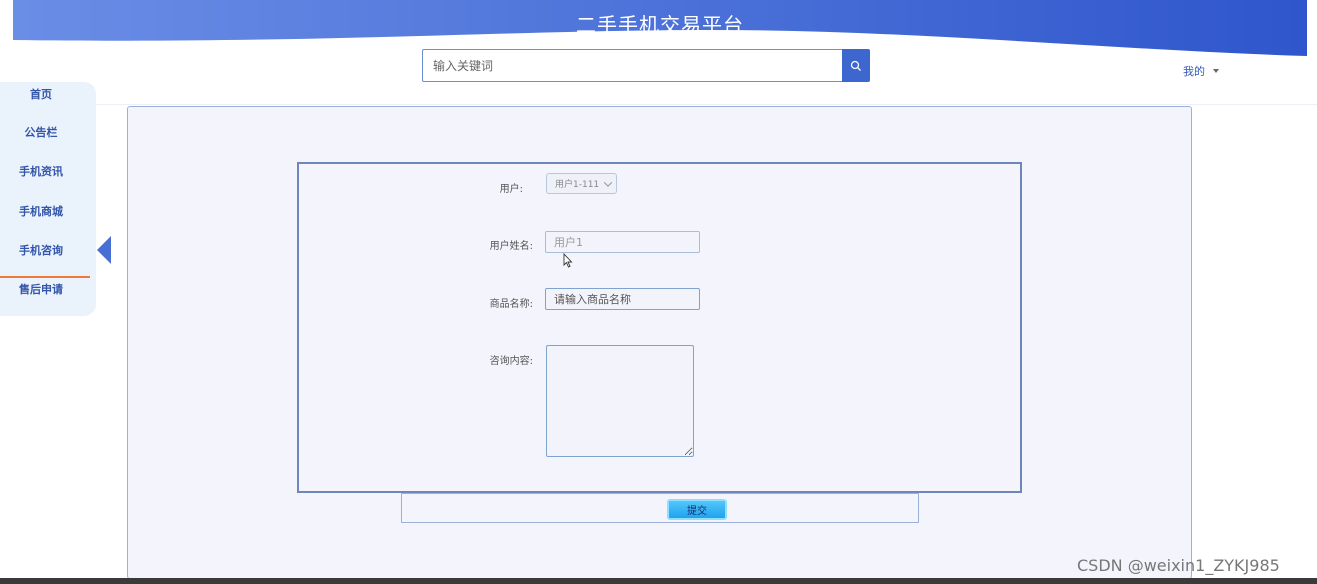 The width and height of the screenshot is (1317, 584). What do you see at coordinates (41, 94) in the screenshot?
I see `sidebar-item-home: 首页` at bounding box center [41, 94].